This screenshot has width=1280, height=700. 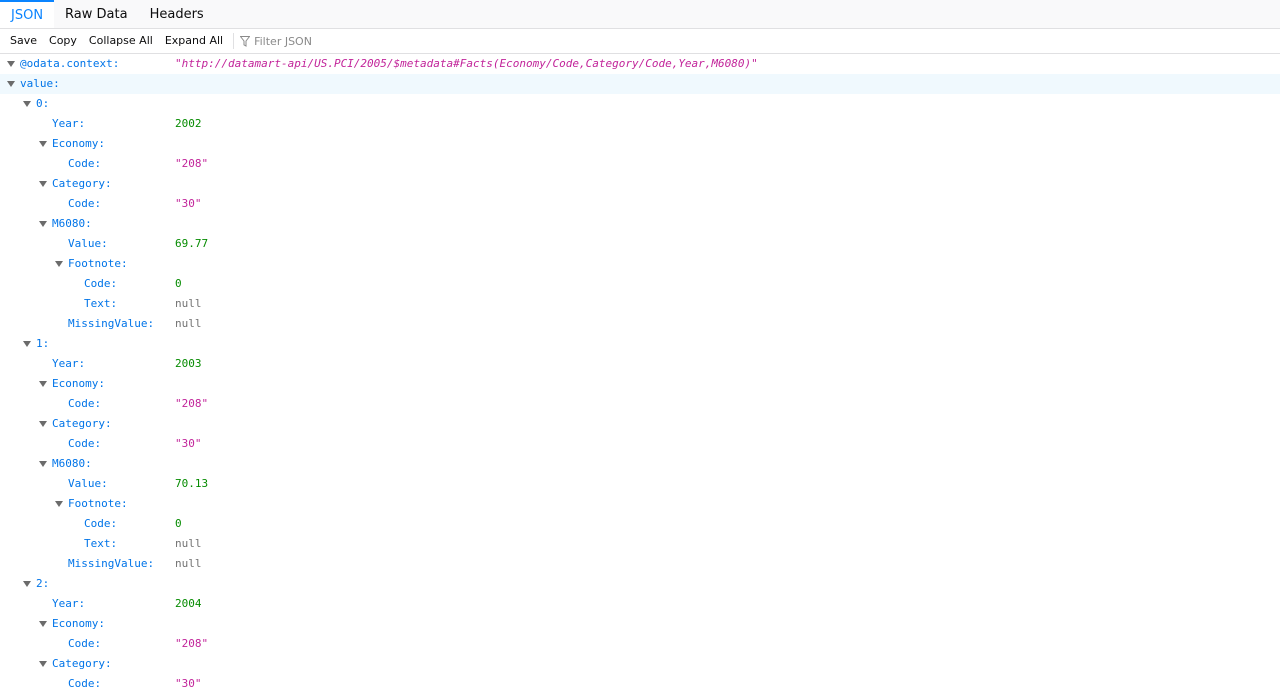 I want to click on copy-button: Copy, so click(x=63, y=41).